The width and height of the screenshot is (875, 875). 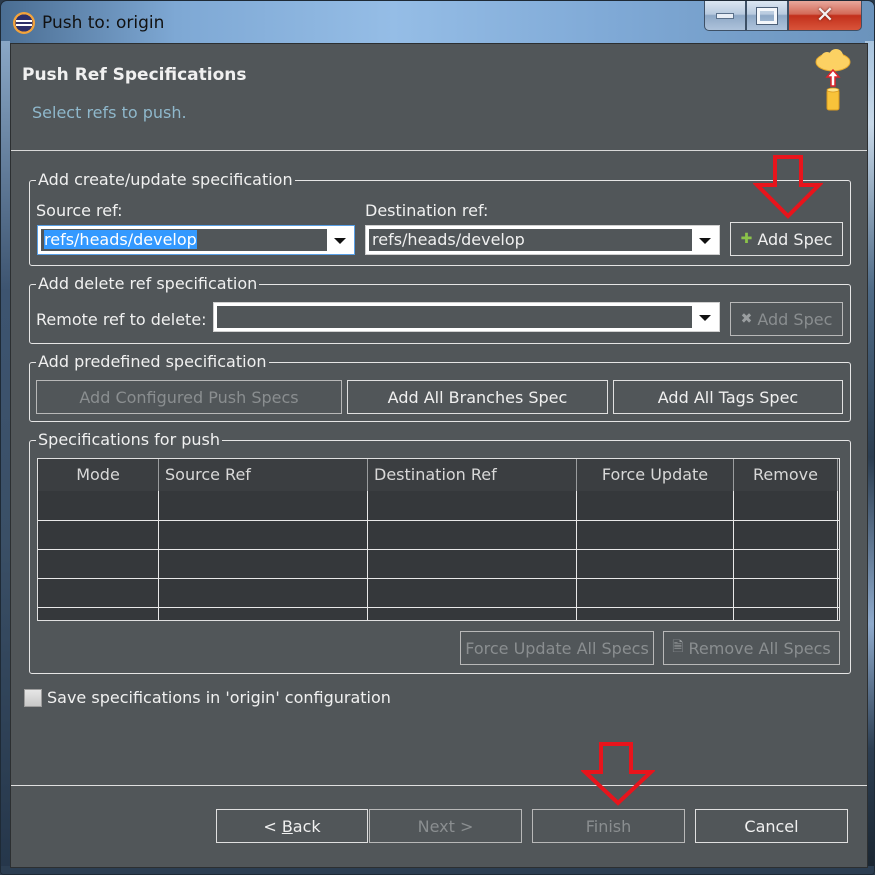 I want to click on page-title: Push Ref Specifications, so click(x=134, y=75).